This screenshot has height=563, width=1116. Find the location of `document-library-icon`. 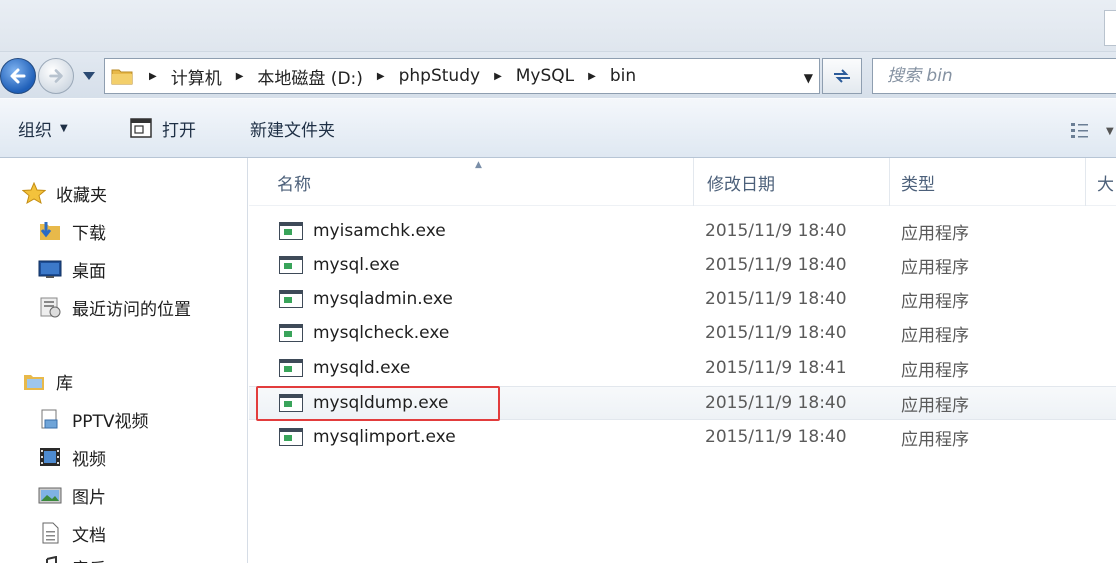

document-library-icon is located at coordinates (49, 419).